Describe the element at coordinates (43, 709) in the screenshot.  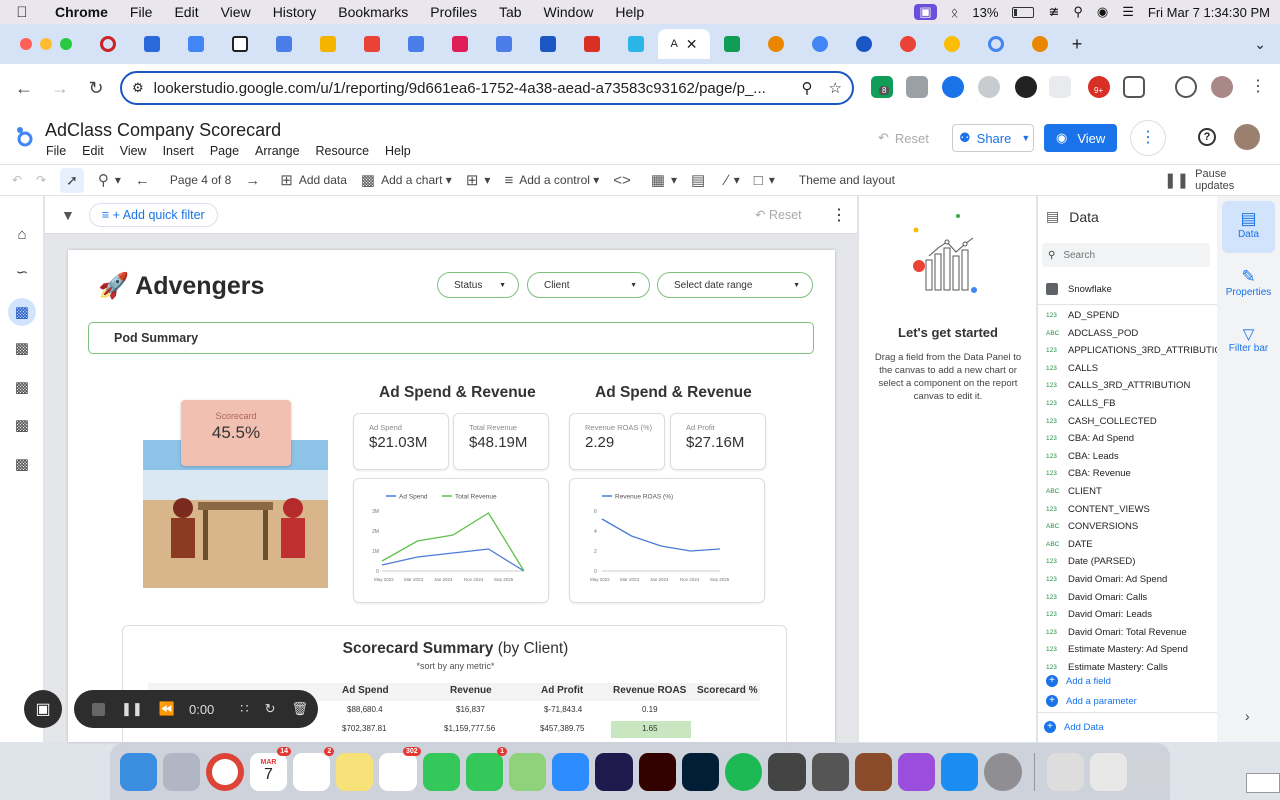
I see `camera-toggle-button: ▣` at that location.